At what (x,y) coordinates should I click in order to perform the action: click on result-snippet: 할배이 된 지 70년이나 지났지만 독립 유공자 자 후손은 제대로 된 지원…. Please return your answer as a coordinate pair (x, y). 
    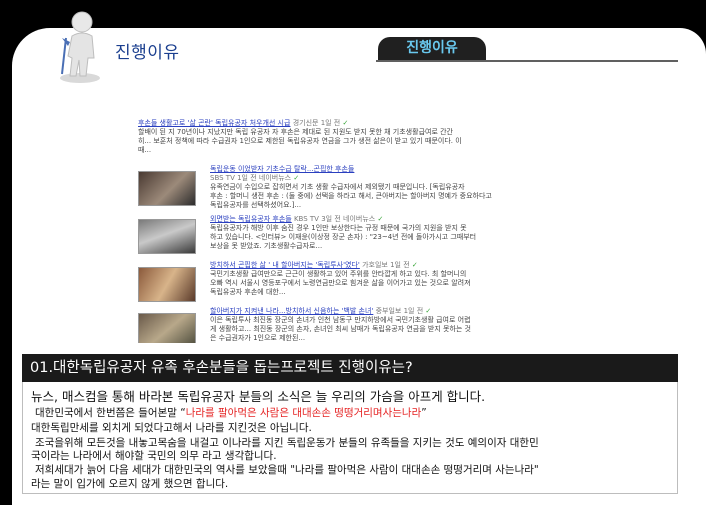
    Looking at the image, I should click on (295, 132).